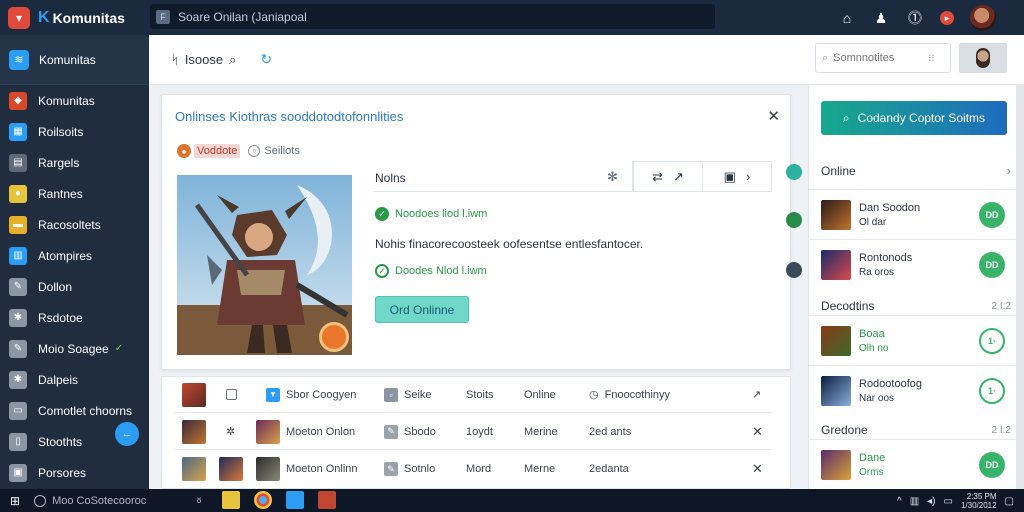 This screenshot has height=512, width=1024. I want to click on toolbar-group-edit: ⇄ ↗, so click(667, 176).